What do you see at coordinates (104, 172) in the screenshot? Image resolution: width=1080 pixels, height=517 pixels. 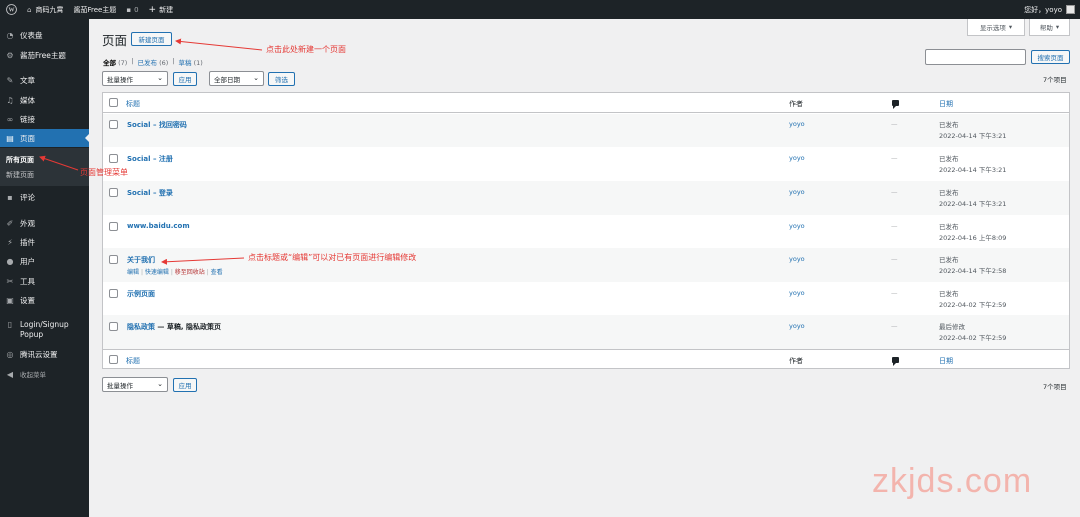 I see `annotation-menu: 页面管理菜单` at bounding box center [104, 172].